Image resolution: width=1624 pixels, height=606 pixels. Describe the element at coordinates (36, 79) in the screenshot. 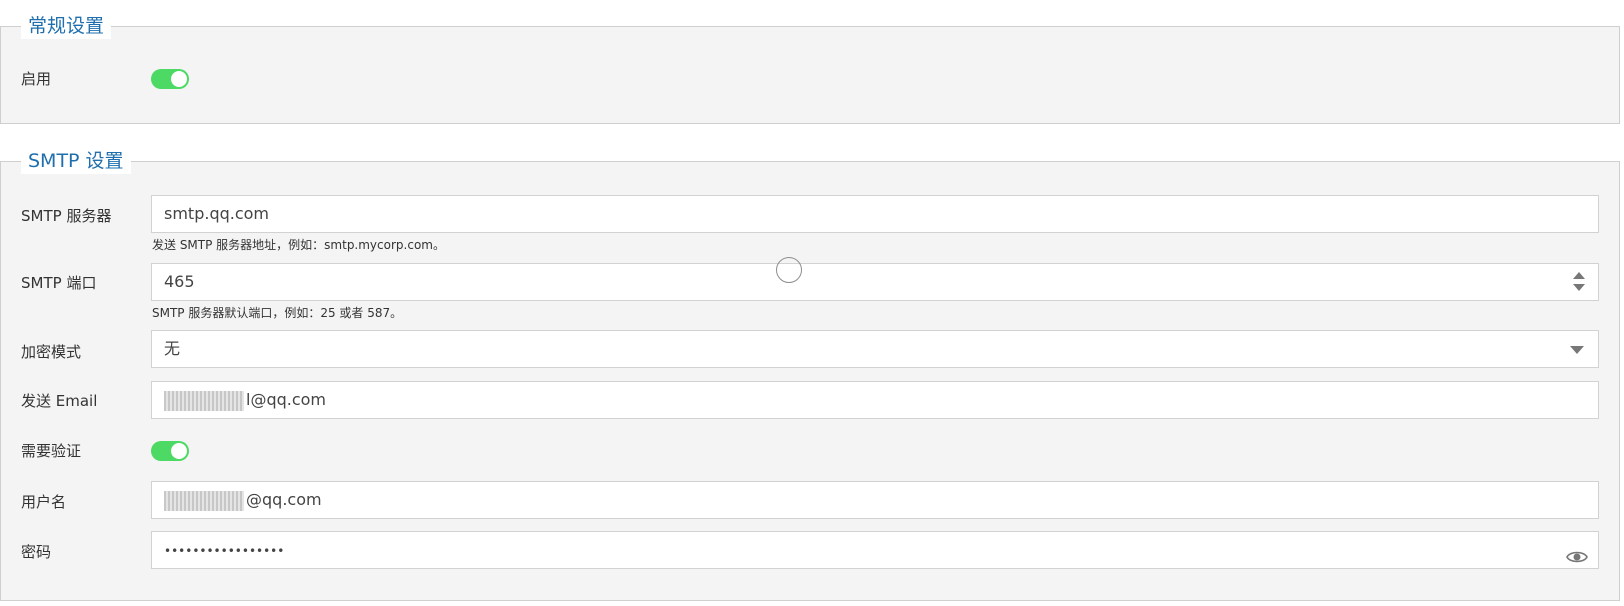

I see `enabled-label: 启用` at that location.